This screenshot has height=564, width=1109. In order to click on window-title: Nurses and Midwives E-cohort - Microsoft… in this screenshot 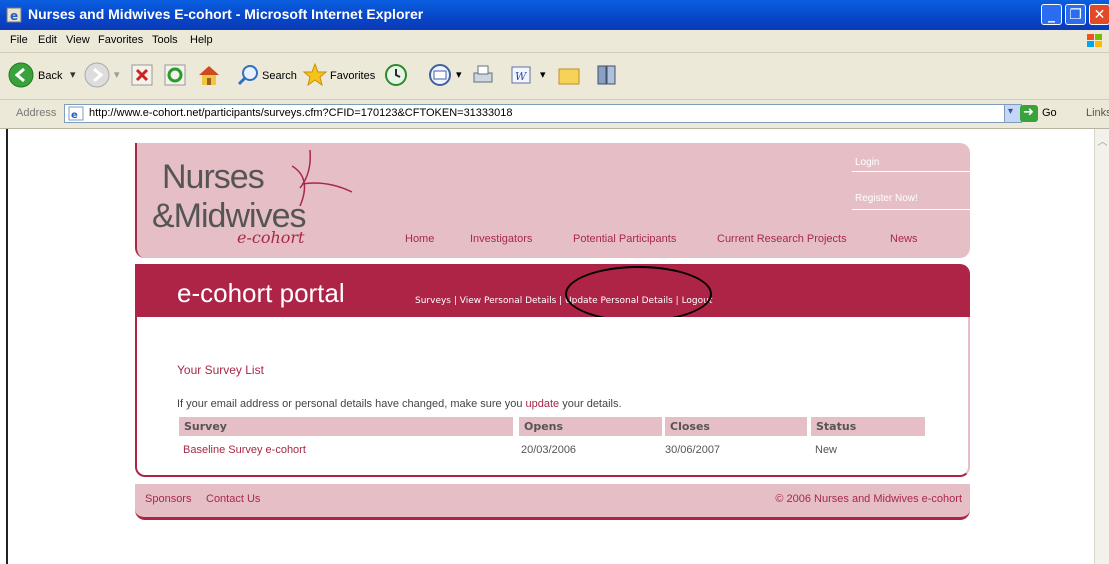, I will do `click(226, 14)`.